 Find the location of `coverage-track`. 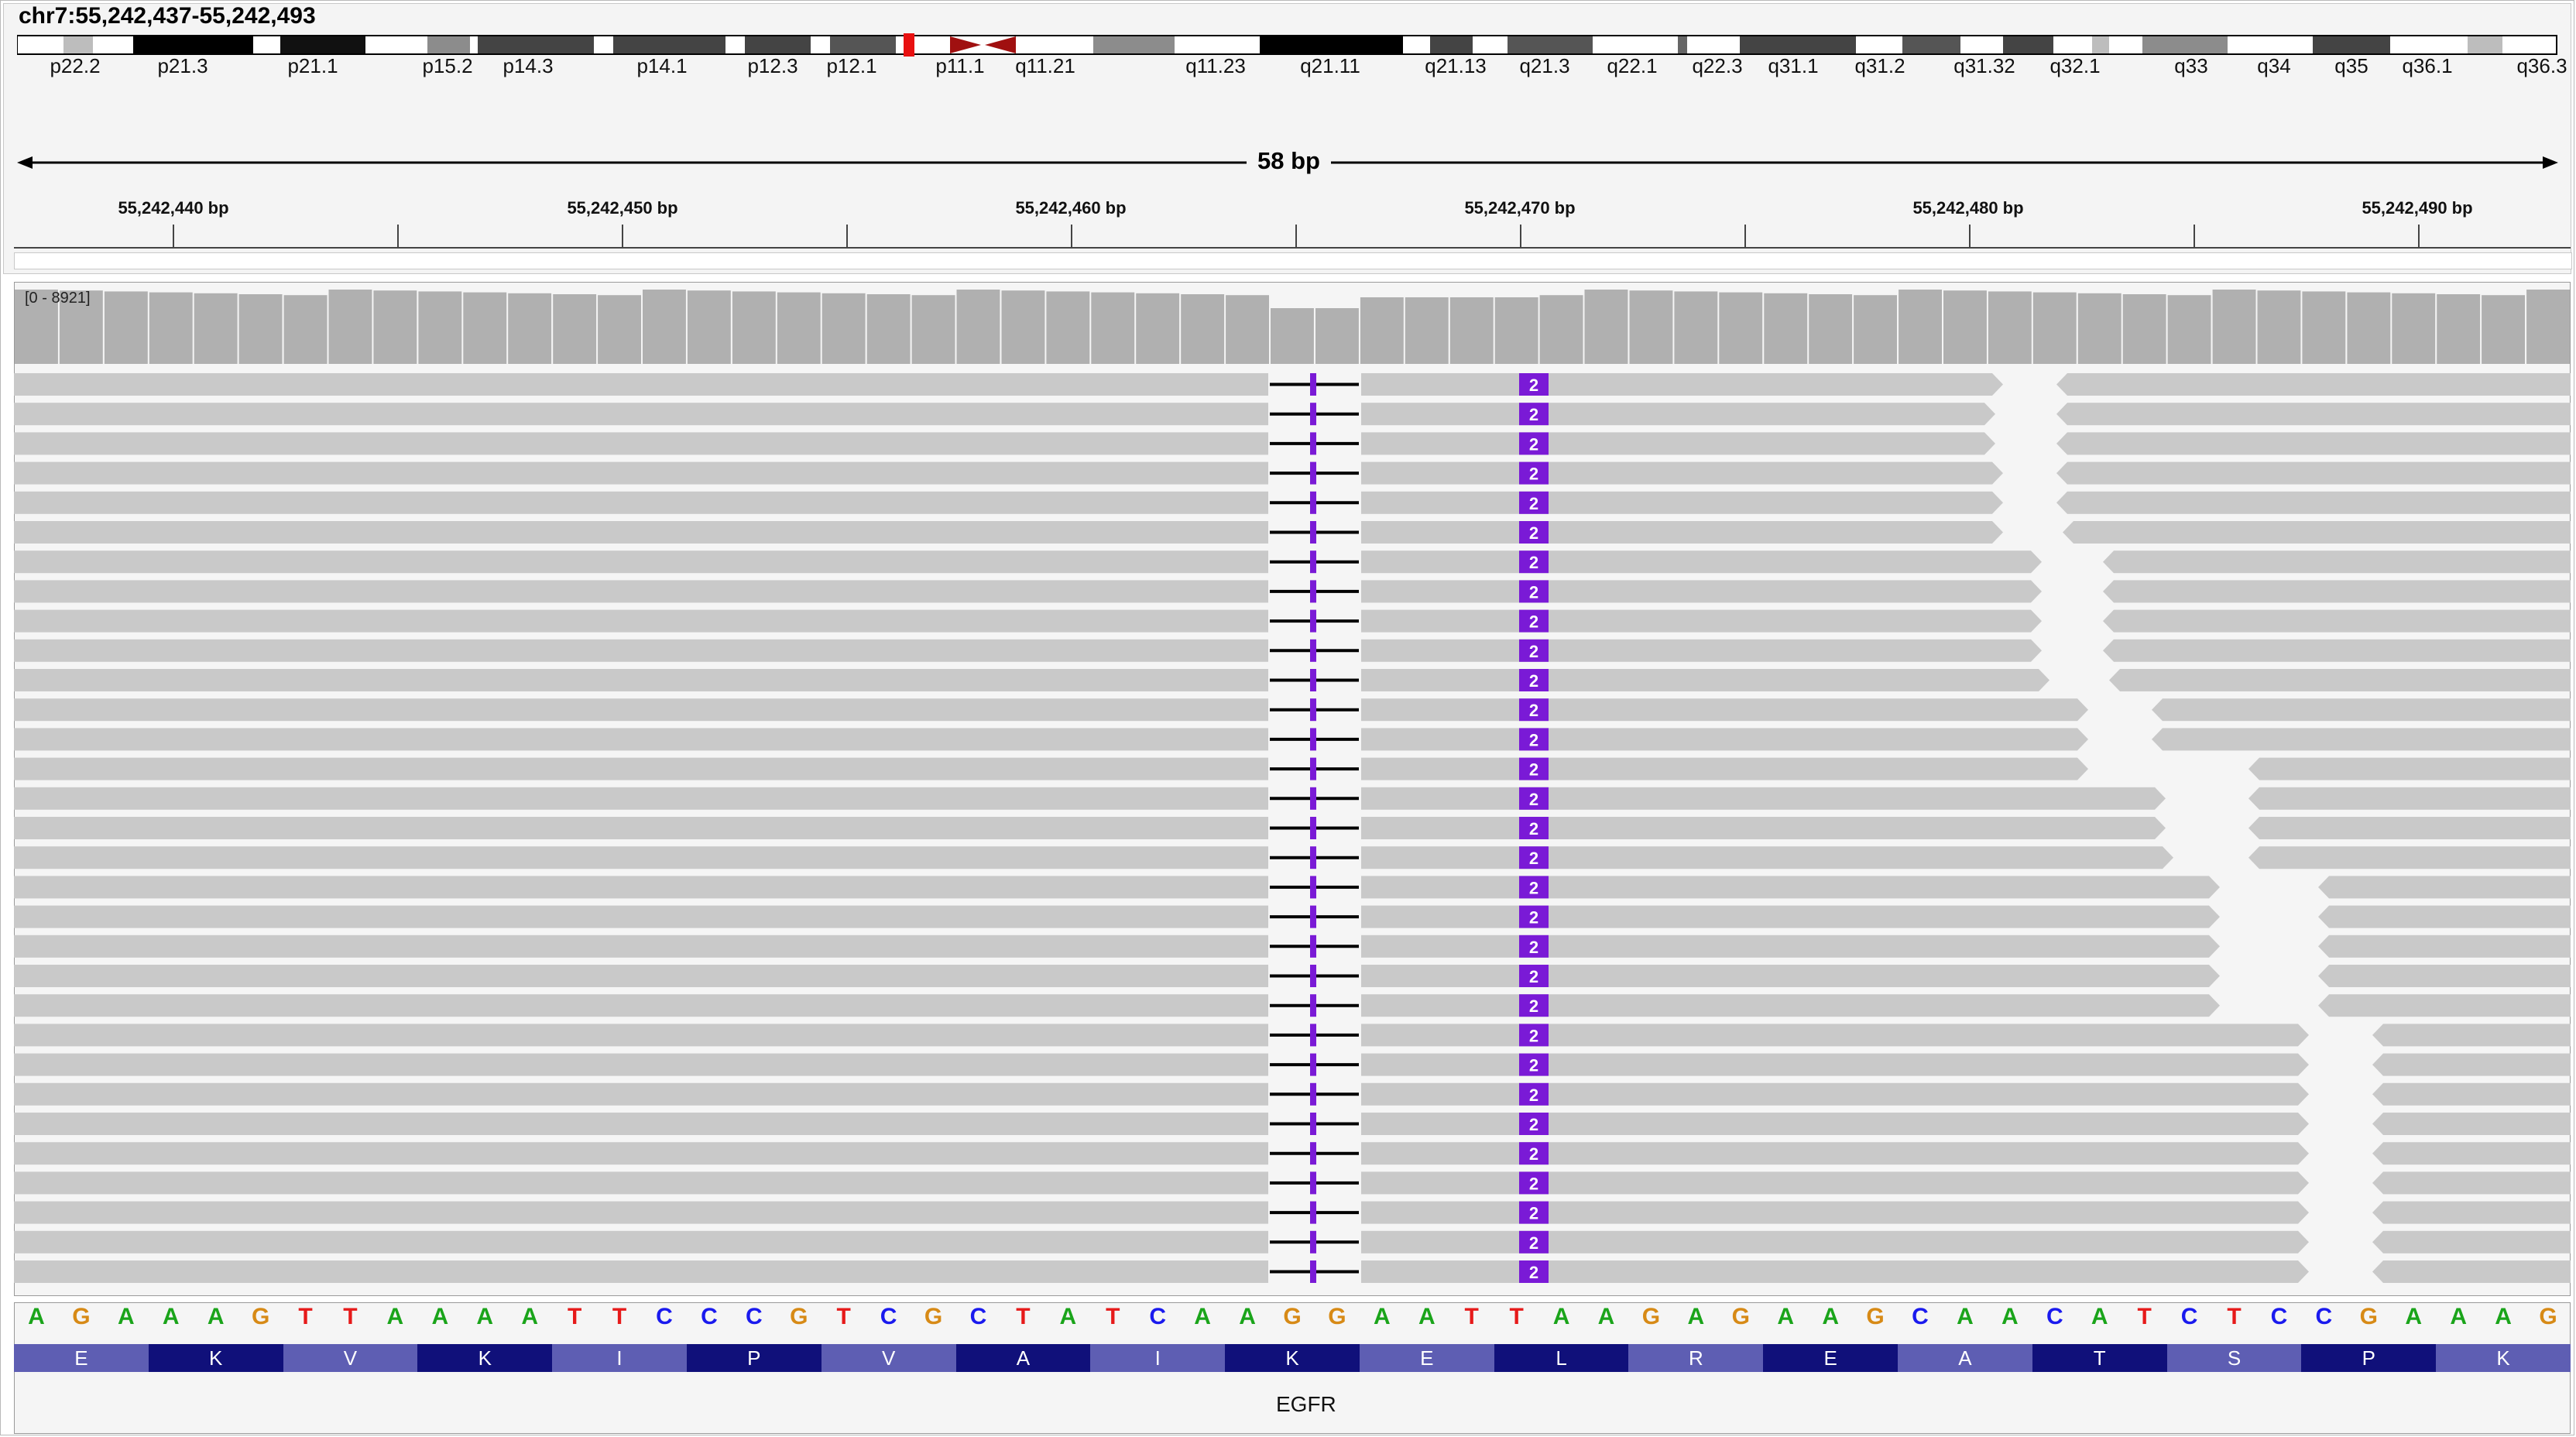

coverage-track is located at coordinates (1292, 324).